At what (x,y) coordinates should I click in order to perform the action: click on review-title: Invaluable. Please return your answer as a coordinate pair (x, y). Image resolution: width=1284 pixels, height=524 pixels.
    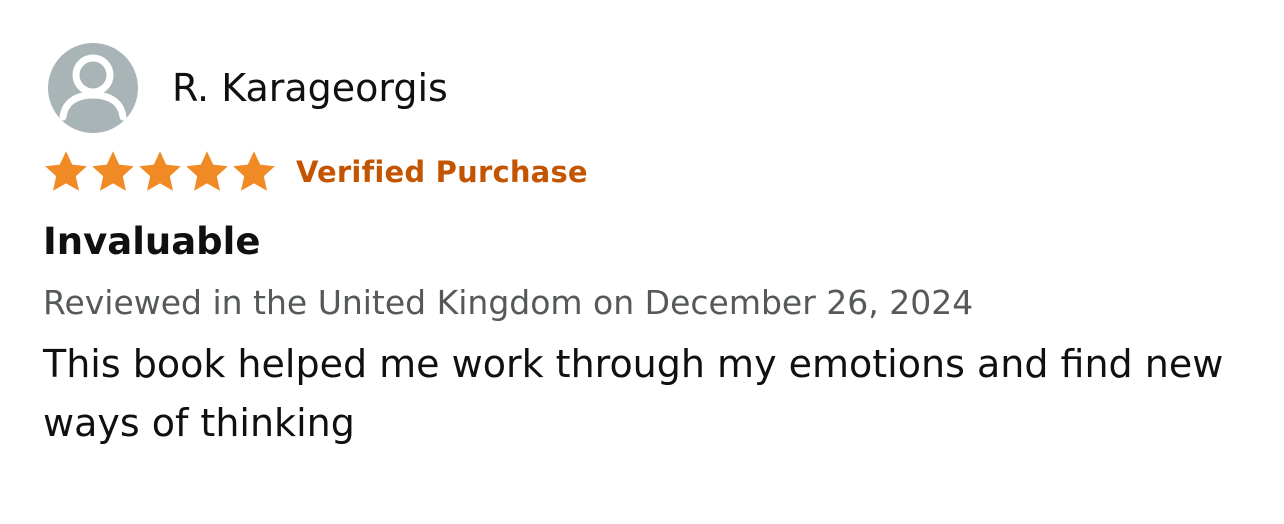
    Looking at the image, I should click on (152, 241).